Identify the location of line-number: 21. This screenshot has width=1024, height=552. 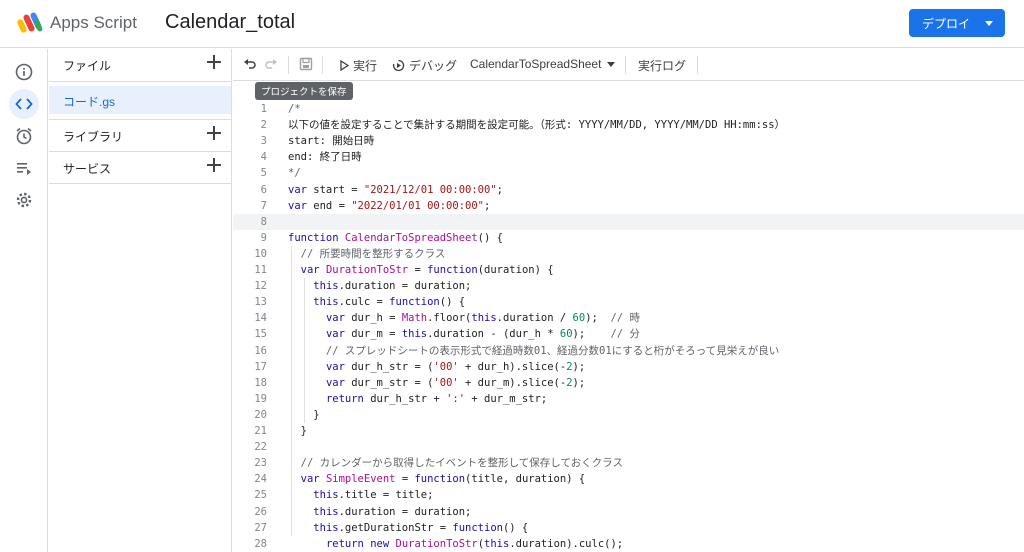
(260, 431).